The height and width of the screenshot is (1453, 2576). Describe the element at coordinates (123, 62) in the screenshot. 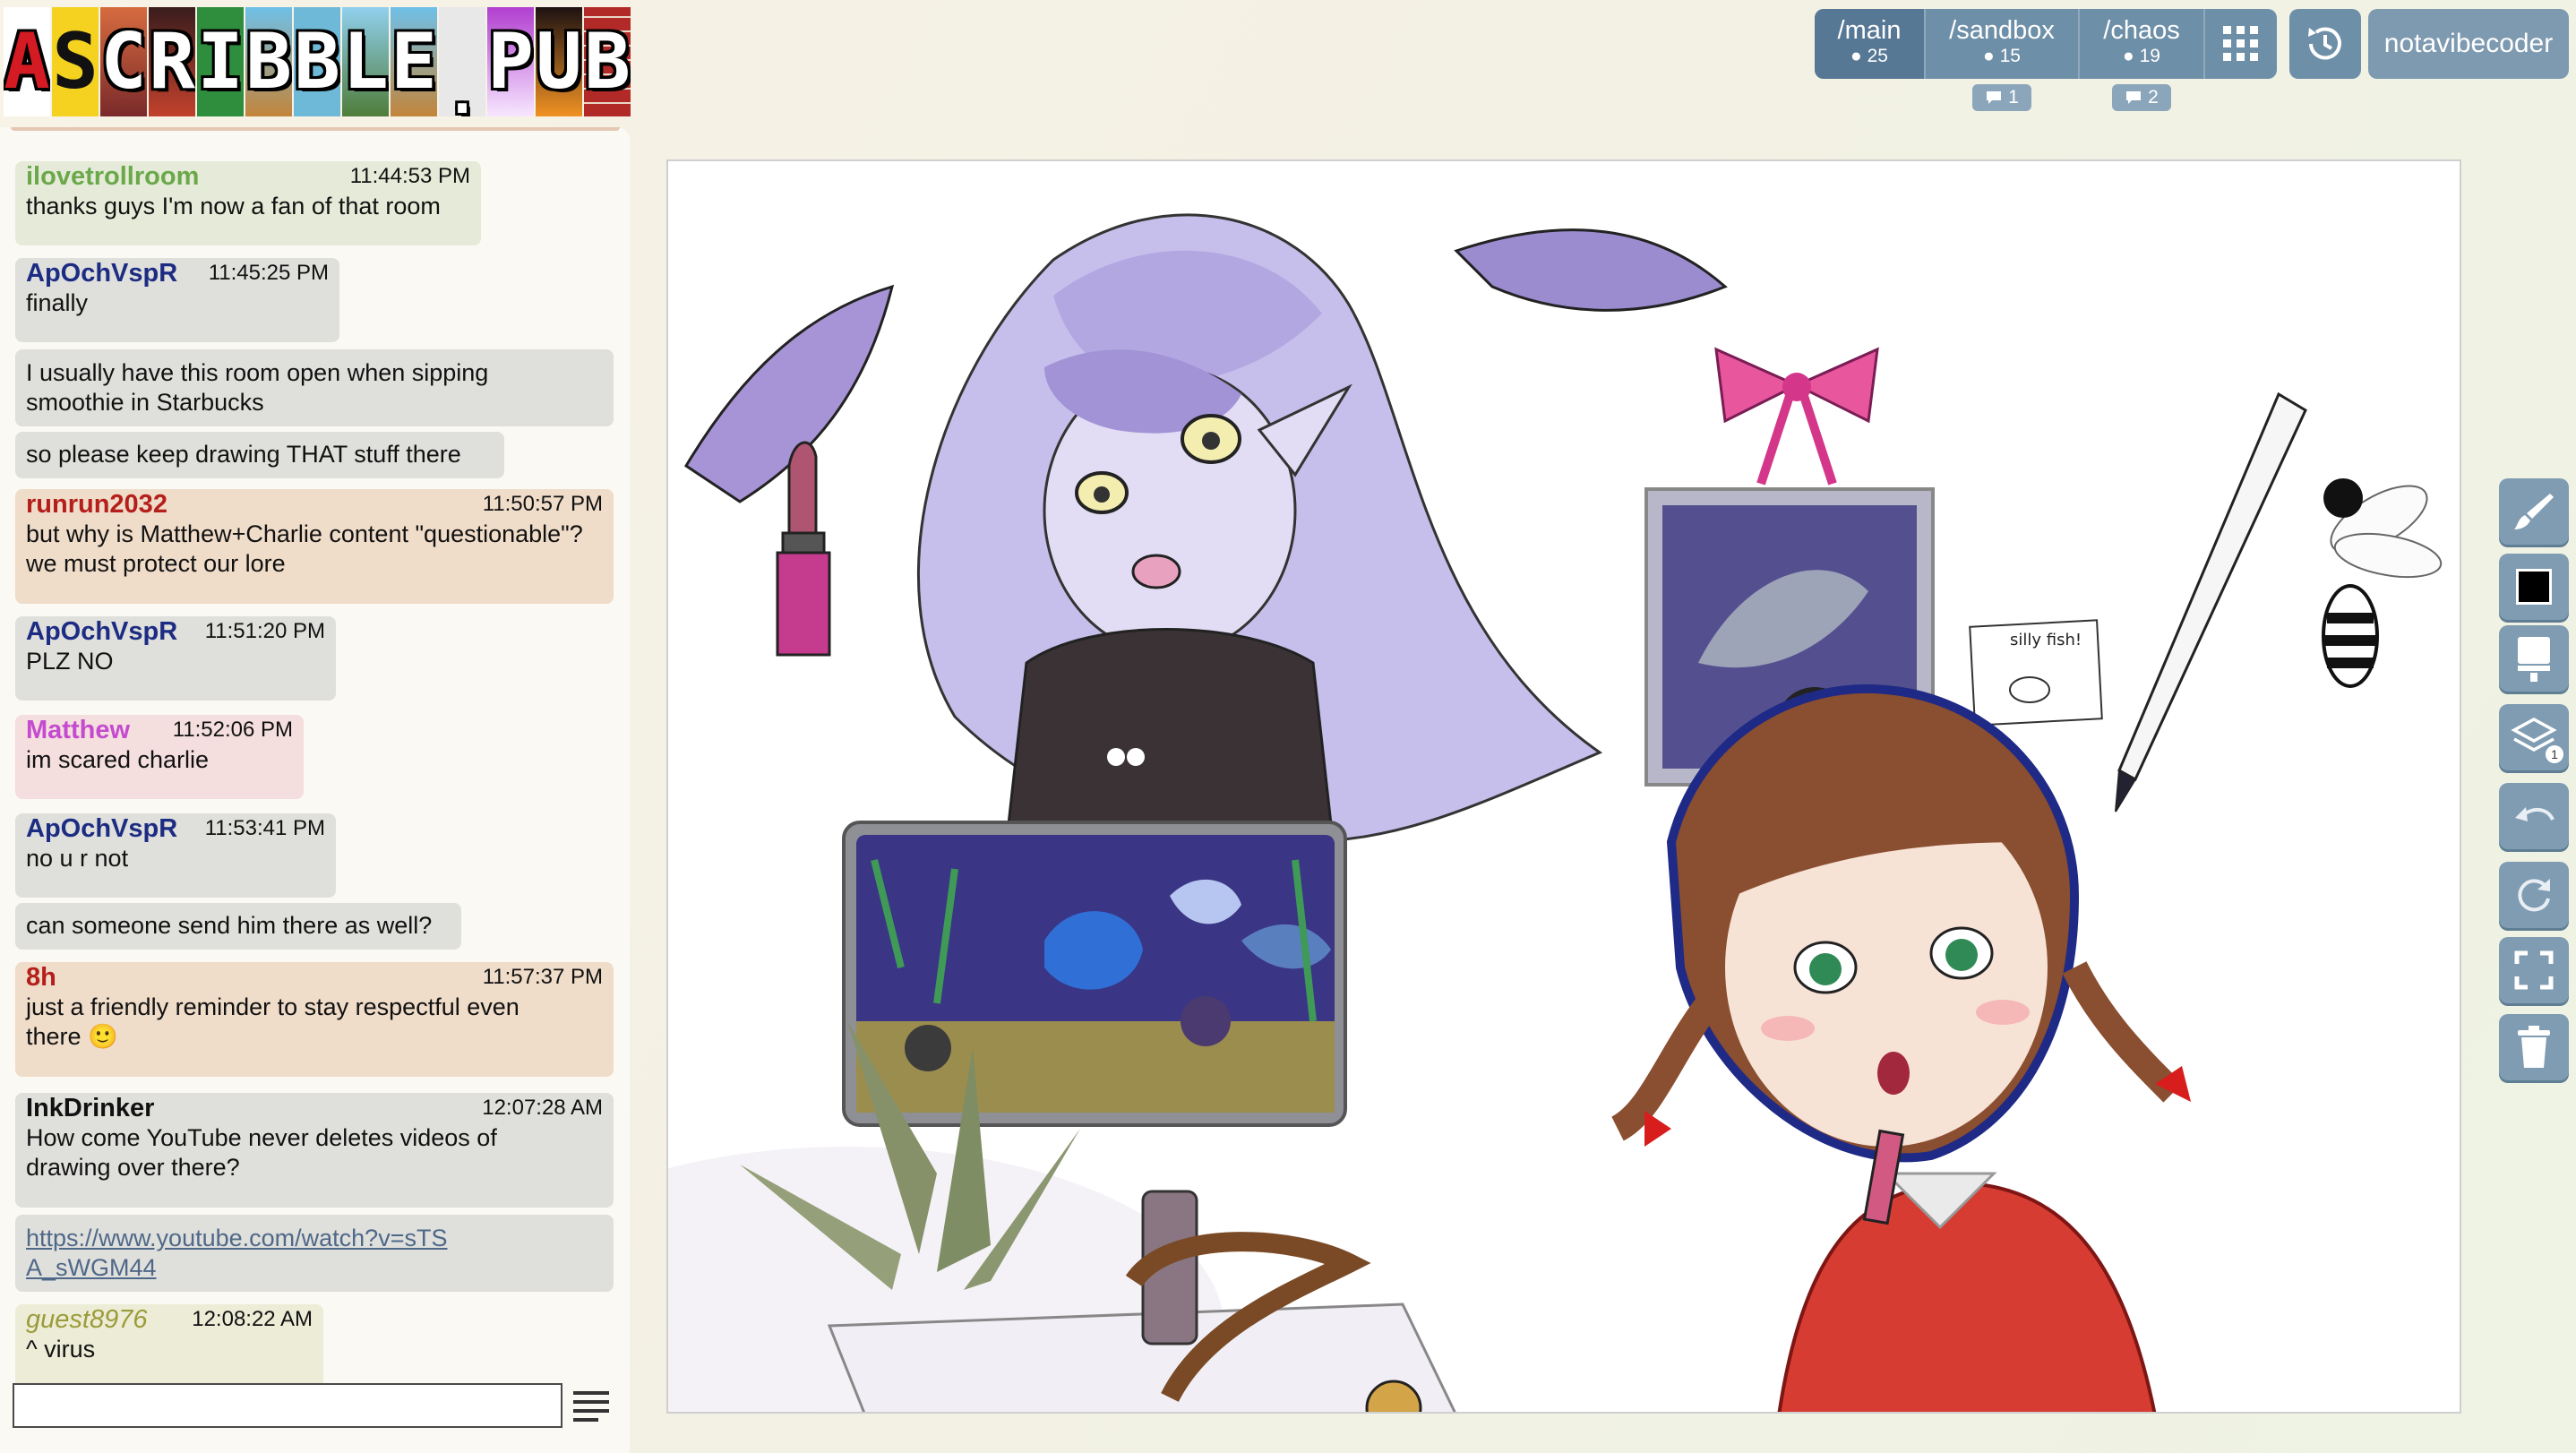

I see `logo-letter: C` at that location.